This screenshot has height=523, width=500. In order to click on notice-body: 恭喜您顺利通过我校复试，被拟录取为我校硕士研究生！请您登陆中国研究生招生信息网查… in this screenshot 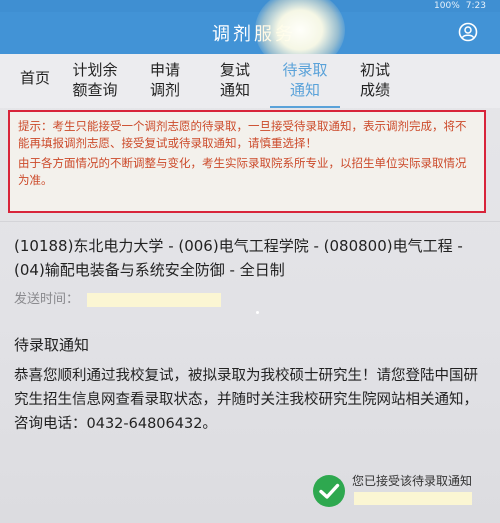, I will do `click(246, 400)`.